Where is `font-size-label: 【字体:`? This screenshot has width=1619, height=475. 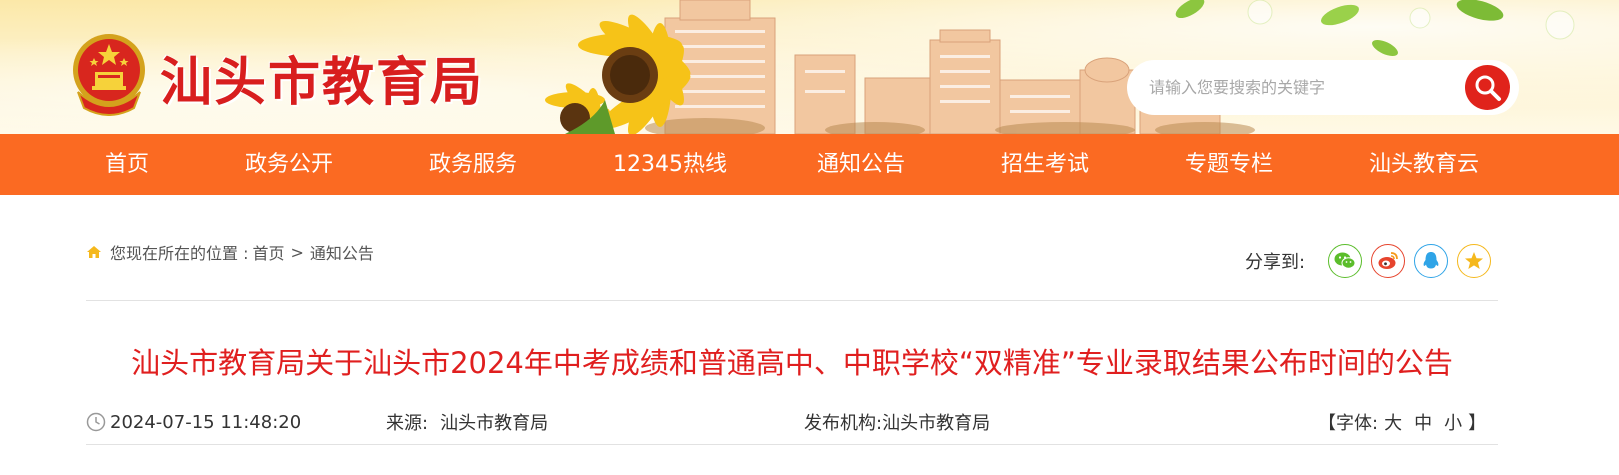
font-size-label: 【字体: is located at coordinates (1348, 423).